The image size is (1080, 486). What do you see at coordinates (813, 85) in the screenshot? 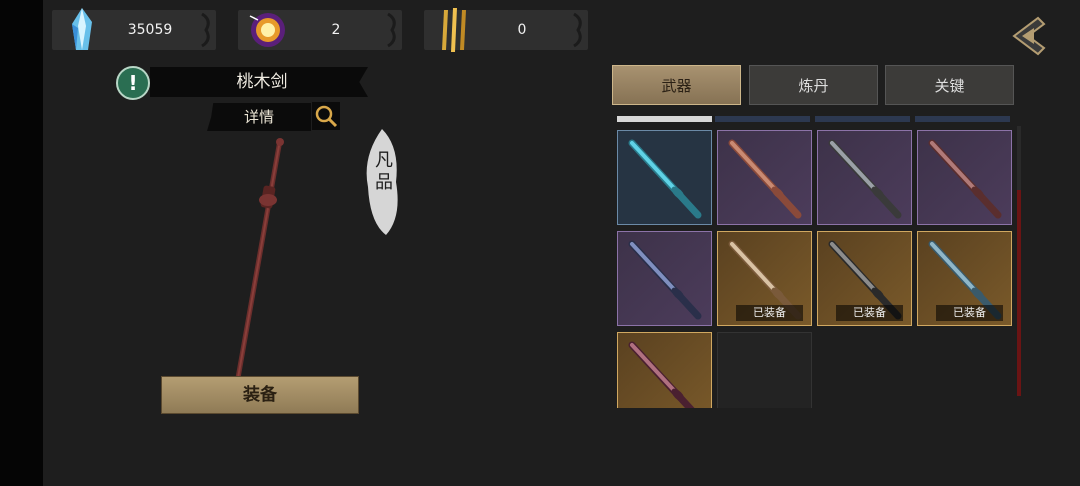
I see `tab-alchemy: 炼丹` at bounding box center [813, 85].